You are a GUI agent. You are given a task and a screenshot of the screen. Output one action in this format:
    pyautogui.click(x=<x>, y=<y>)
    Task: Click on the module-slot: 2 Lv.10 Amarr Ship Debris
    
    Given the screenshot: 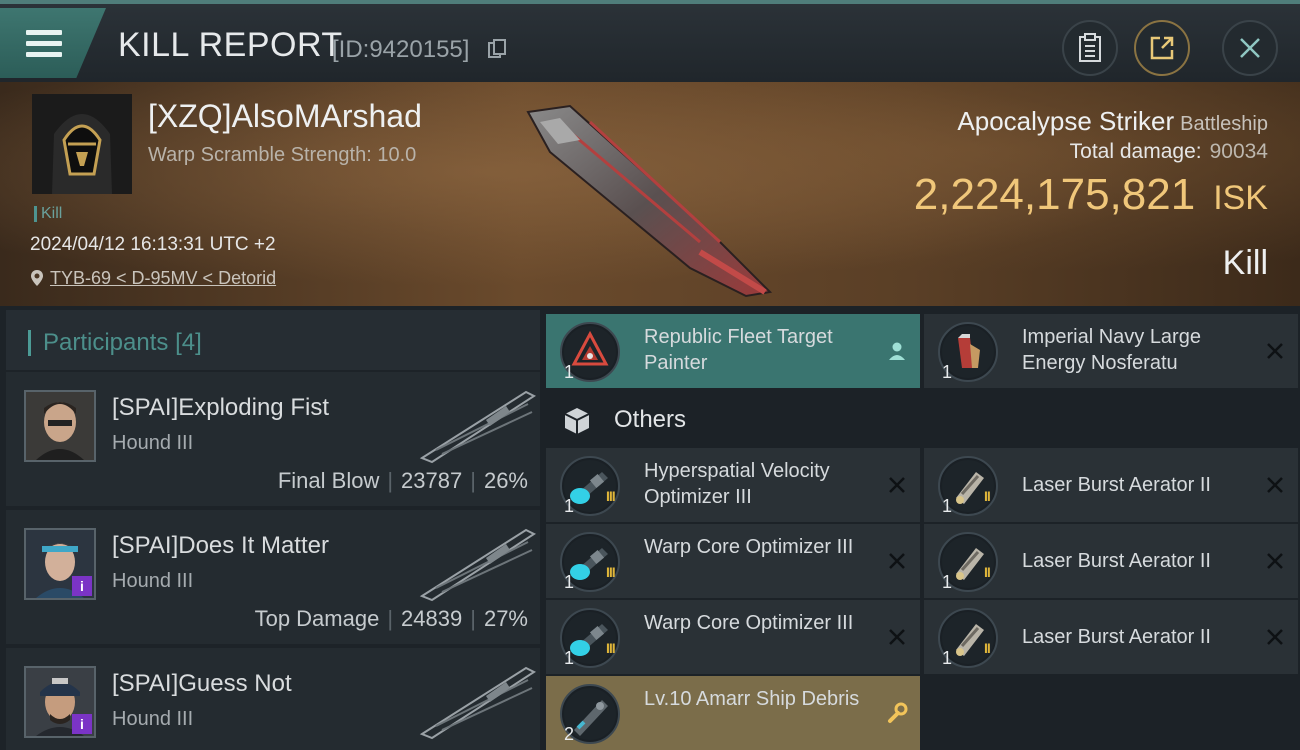 What is the action you would take?
    pyautogui.click(x=733, y=713)
    